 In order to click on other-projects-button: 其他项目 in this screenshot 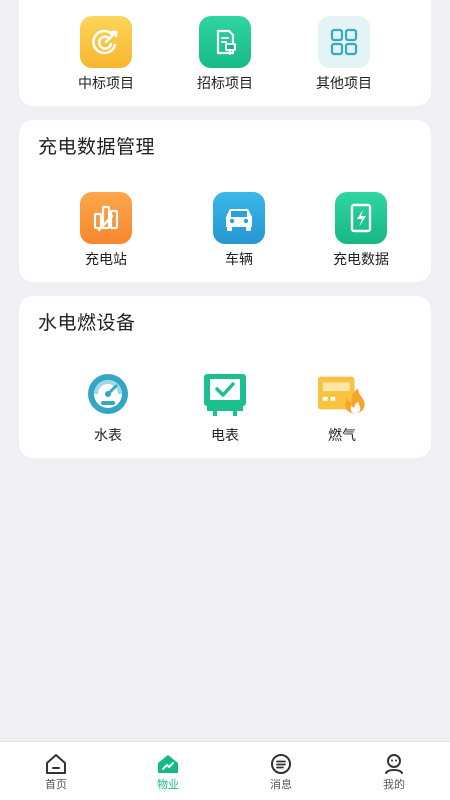, I will do `click(344, 56)`.